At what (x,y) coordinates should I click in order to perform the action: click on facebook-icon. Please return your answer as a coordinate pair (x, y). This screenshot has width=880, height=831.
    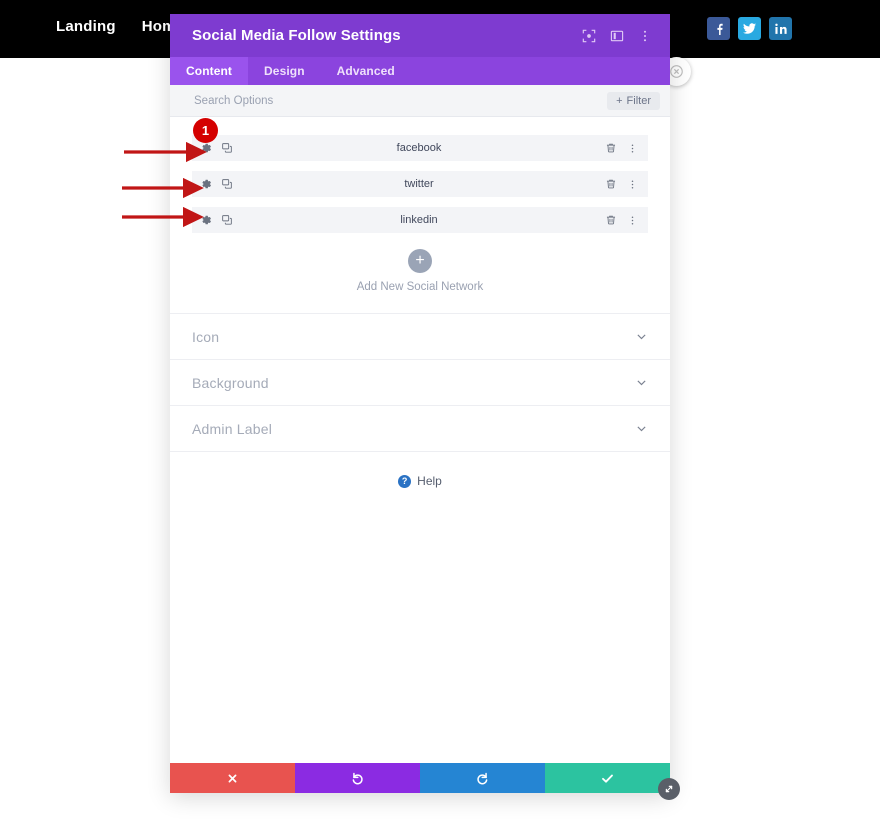
    Looking at the image, I should click on (718, 28).